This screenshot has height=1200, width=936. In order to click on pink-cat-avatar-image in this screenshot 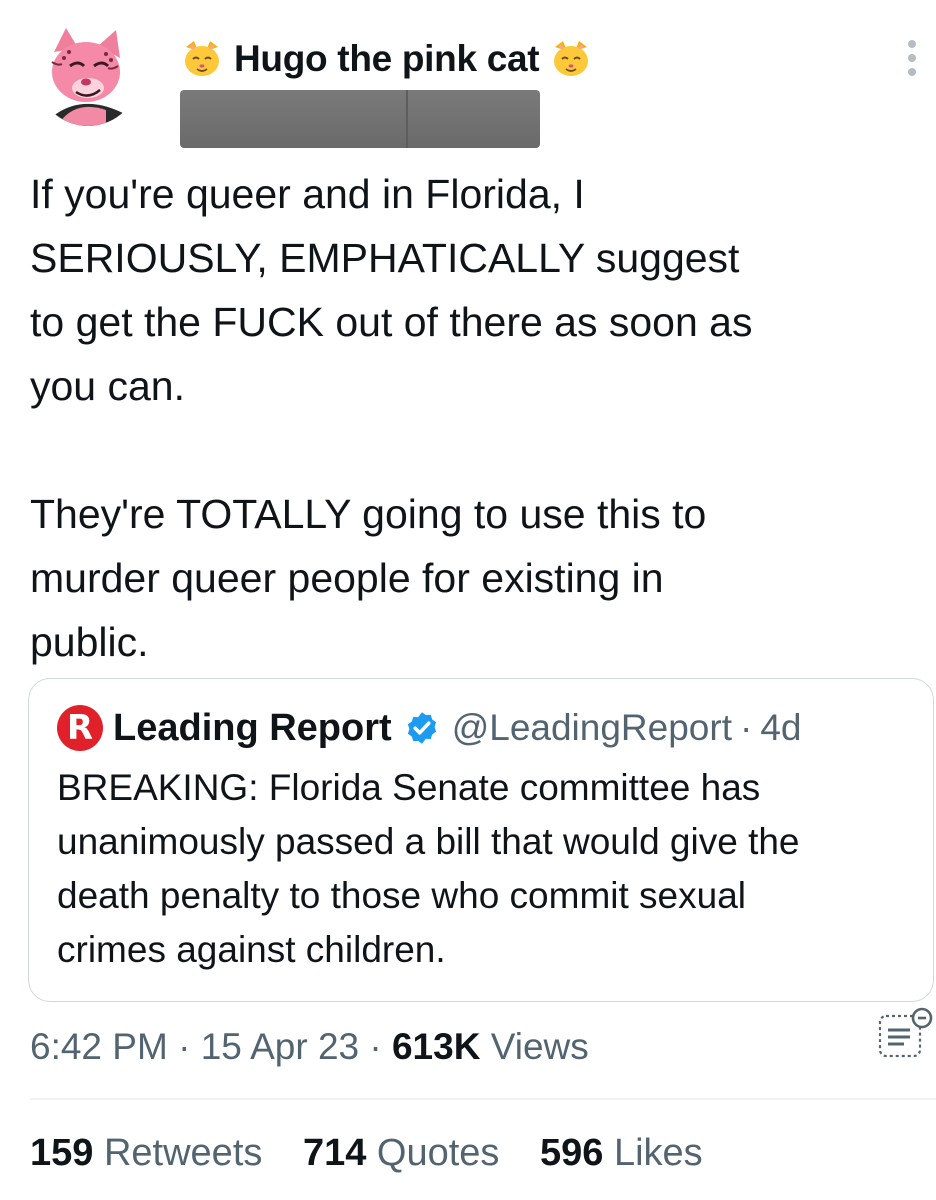, I will do `click(88, 74)`.